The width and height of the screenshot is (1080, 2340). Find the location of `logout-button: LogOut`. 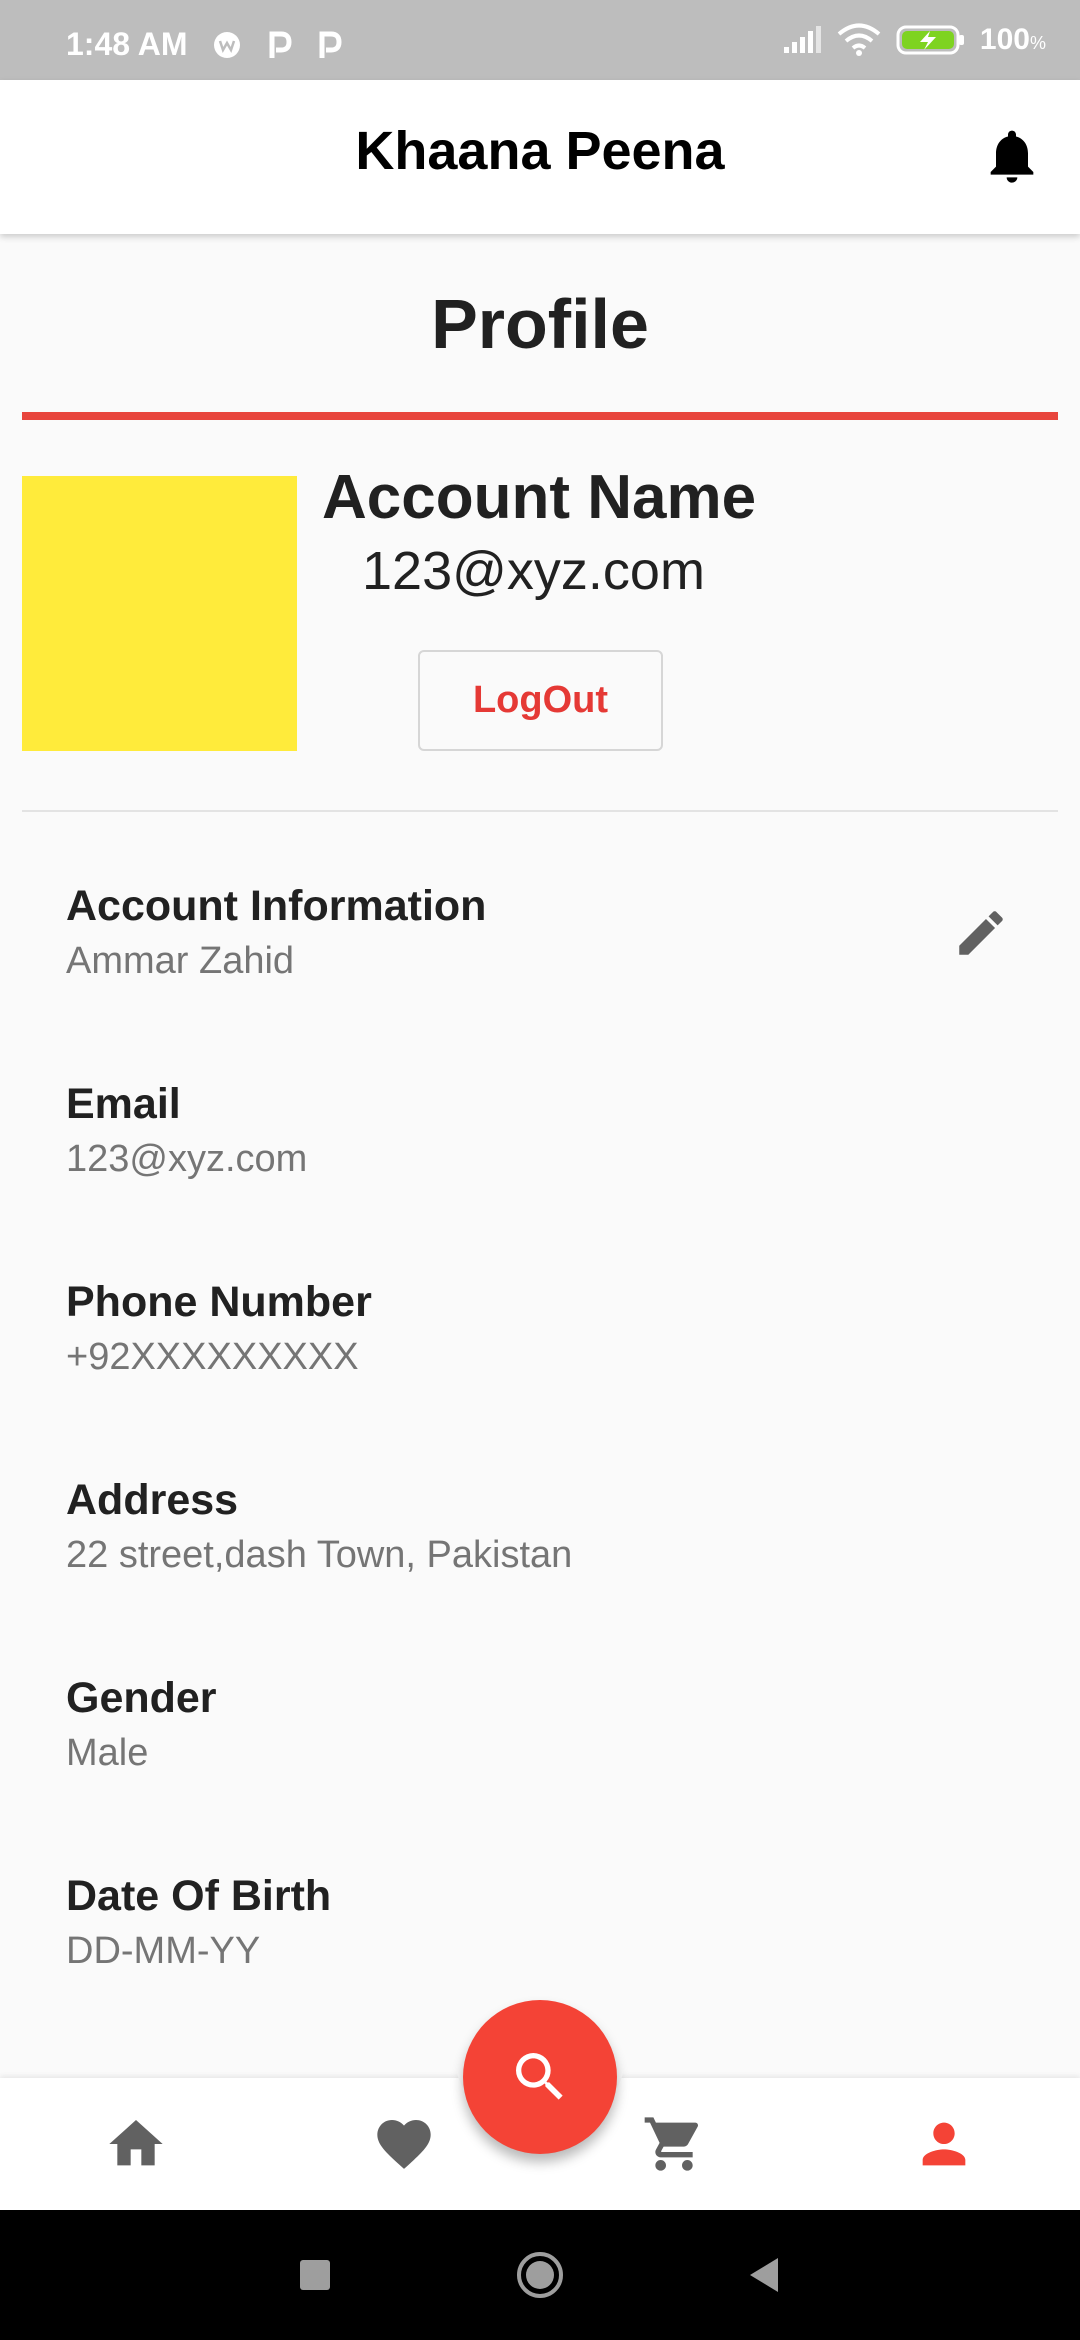

logout-button: LogOut is located at coordinates (540, 700).